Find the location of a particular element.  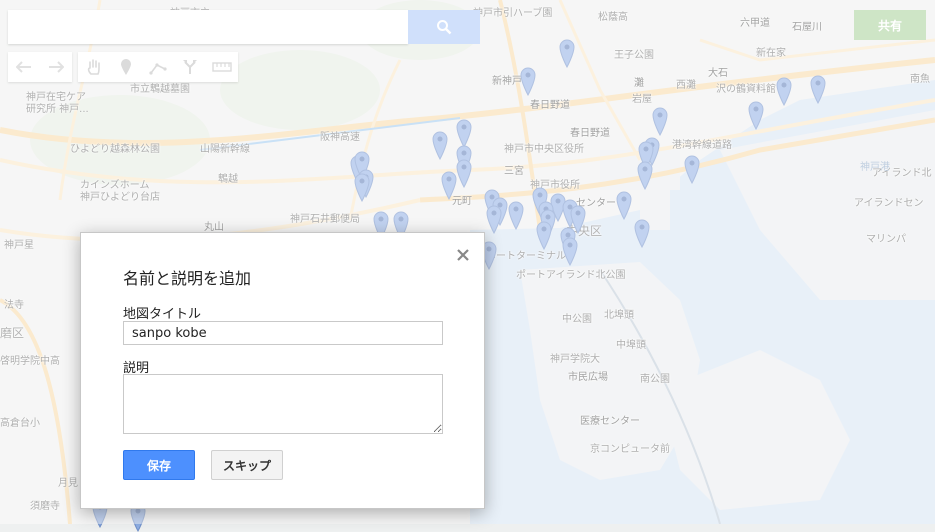

close-icon is located at coordinates (463, 255).